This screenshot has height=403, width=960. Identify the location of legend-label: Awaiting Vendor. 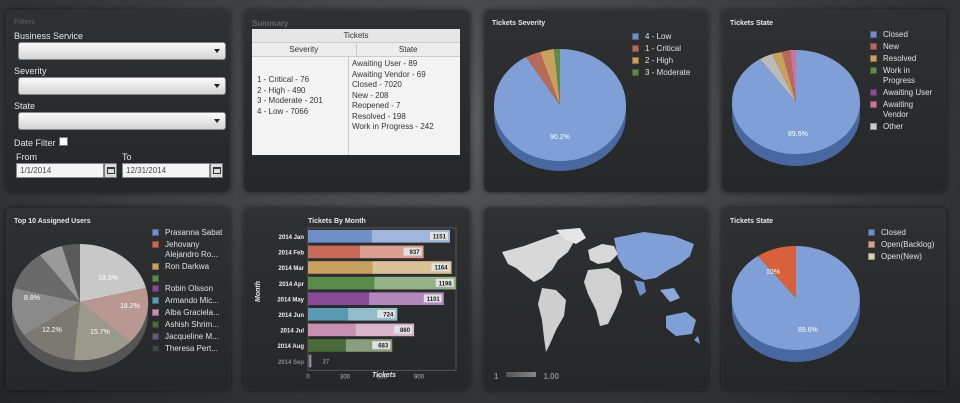
(898, 109).